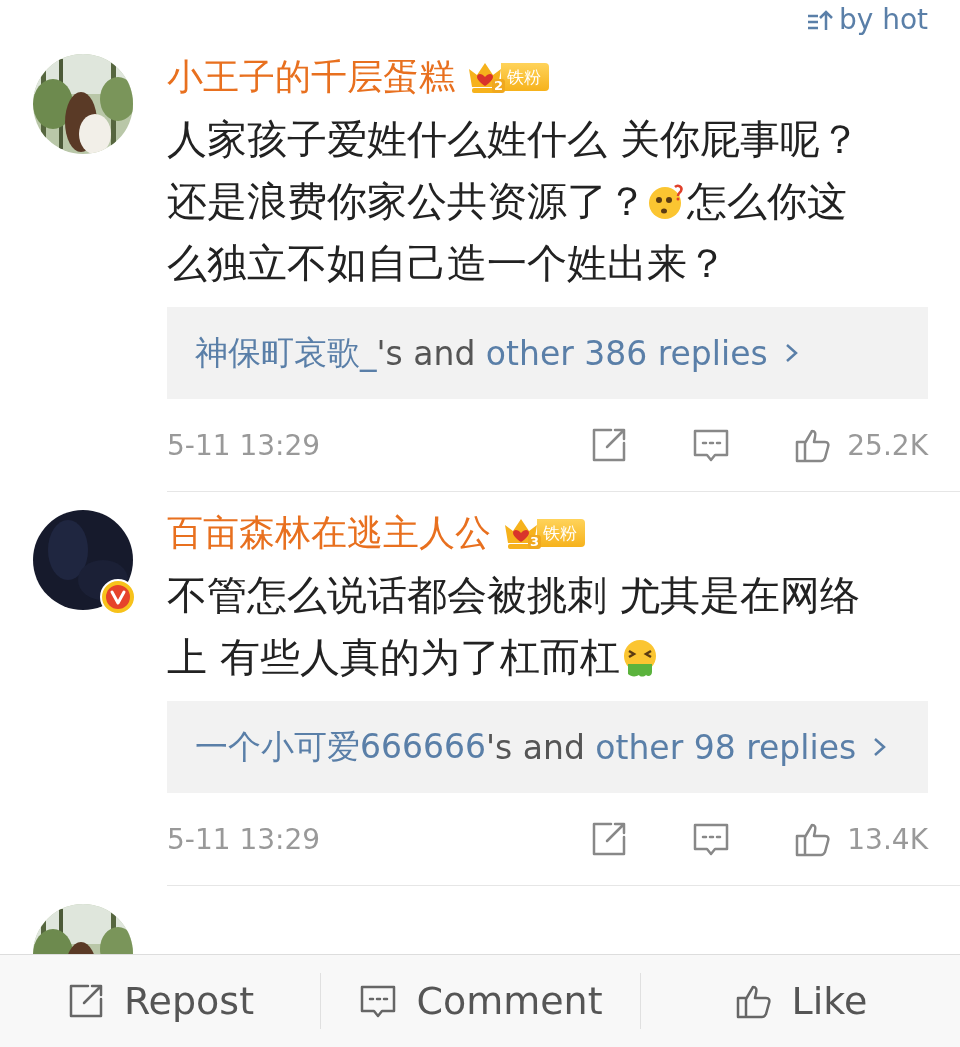 Image resolution: width=960 pixels, height=1047 pixels. I want to click on sort-button: by hot, so click(867, 20).